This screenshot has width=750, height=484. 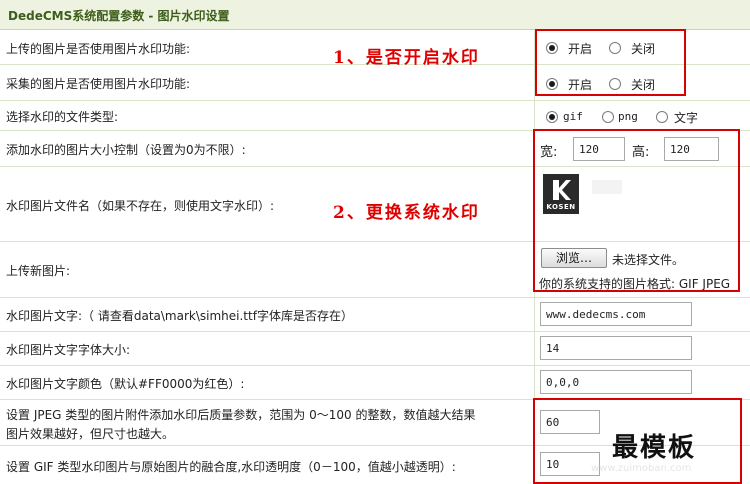 What do you see at coordinates (126, 150) in the screenshot?
I see `size-control-label: 添加水印的图片大小控制（设置为0为不限）:` at bounding box center [126, 150].